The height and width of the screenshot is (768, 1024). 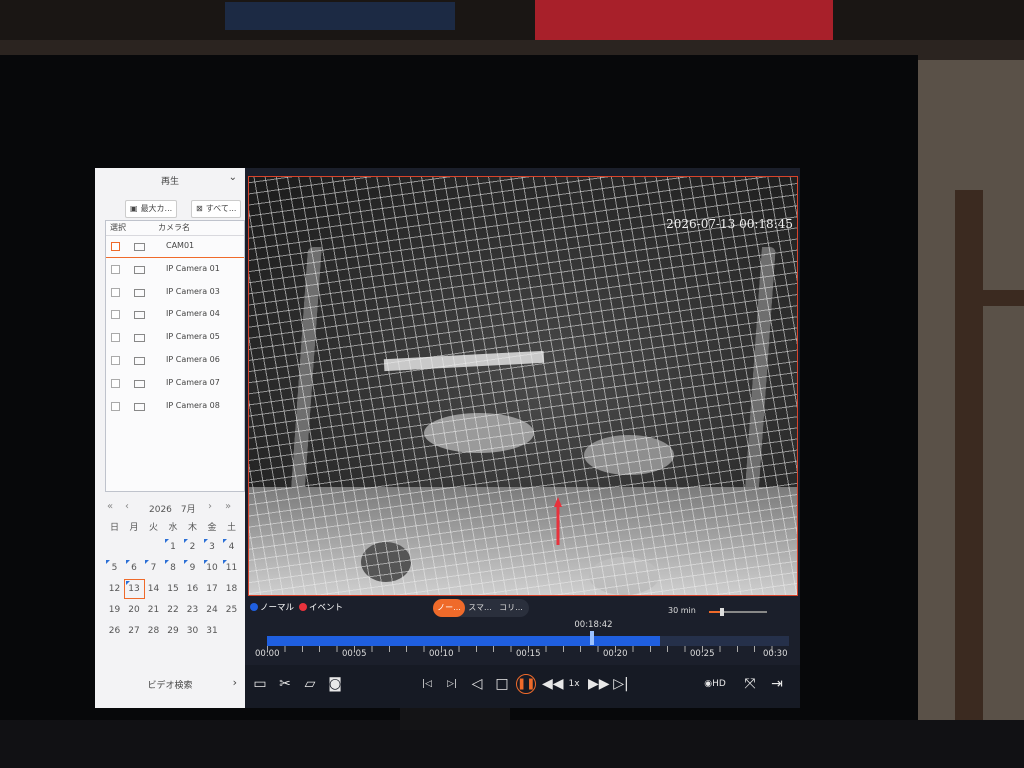 I want to click on camera-row: CAM01, so click(x=175, y=246).